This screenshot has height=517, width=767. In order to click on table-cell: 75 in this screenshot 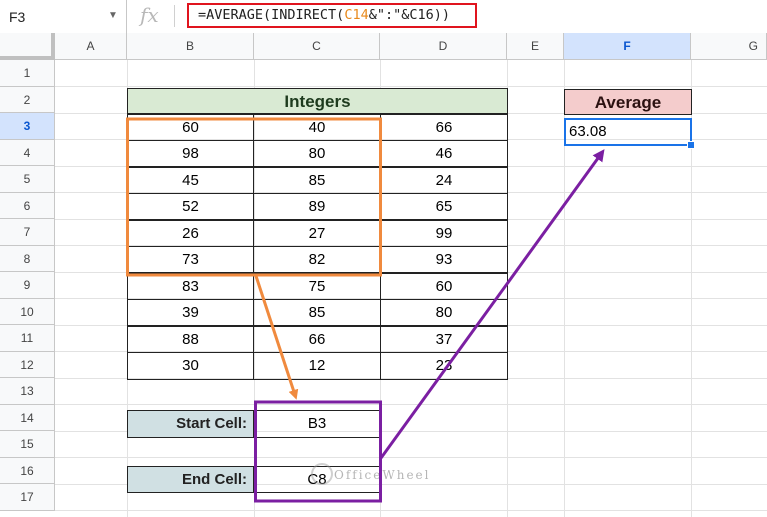, I will do `click(317, 286)`.